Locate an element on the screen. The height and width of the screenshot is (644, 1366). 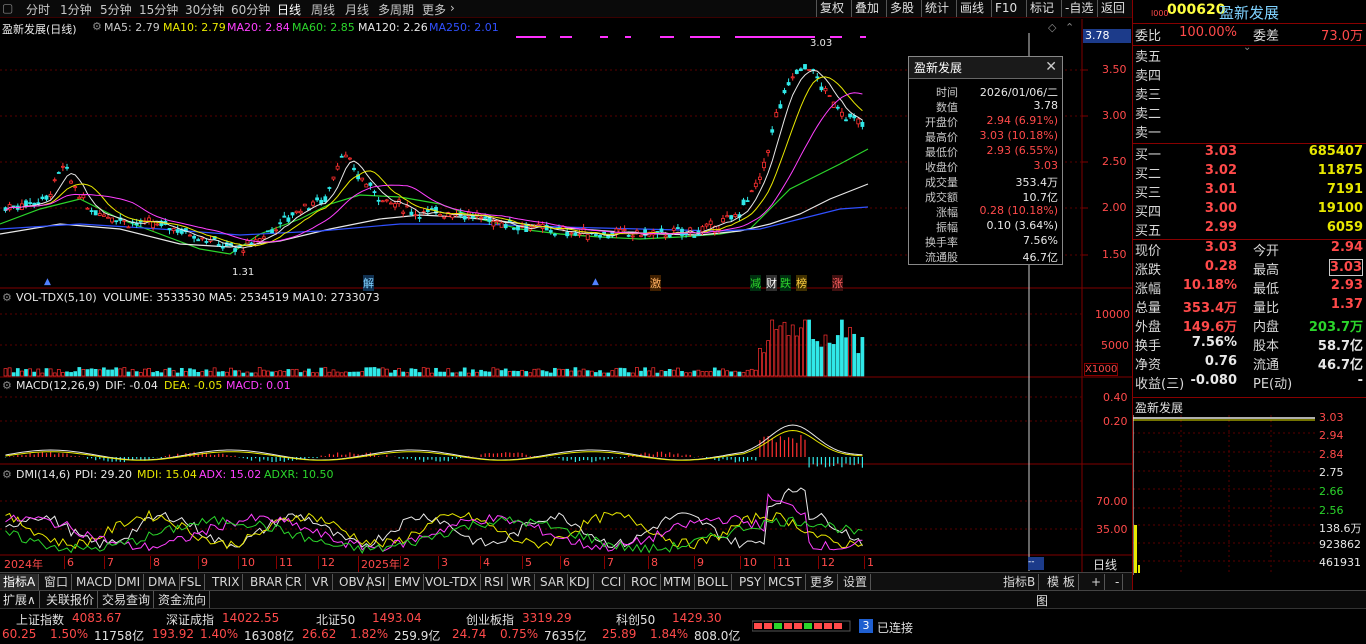
indicator-tab: BRAR is located at coordinates (267, 582).